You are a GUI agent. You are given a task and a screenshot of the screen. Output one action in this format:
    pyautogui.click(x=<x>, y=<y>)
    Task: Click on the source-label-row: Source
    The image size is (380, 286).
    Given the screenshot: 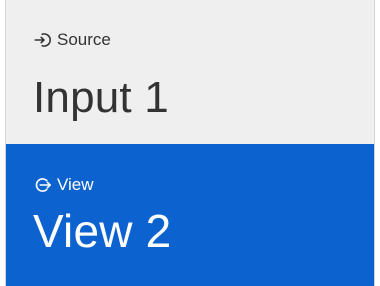 What is the action you would take?
    pyautogui.click(x=72, y=40)
    